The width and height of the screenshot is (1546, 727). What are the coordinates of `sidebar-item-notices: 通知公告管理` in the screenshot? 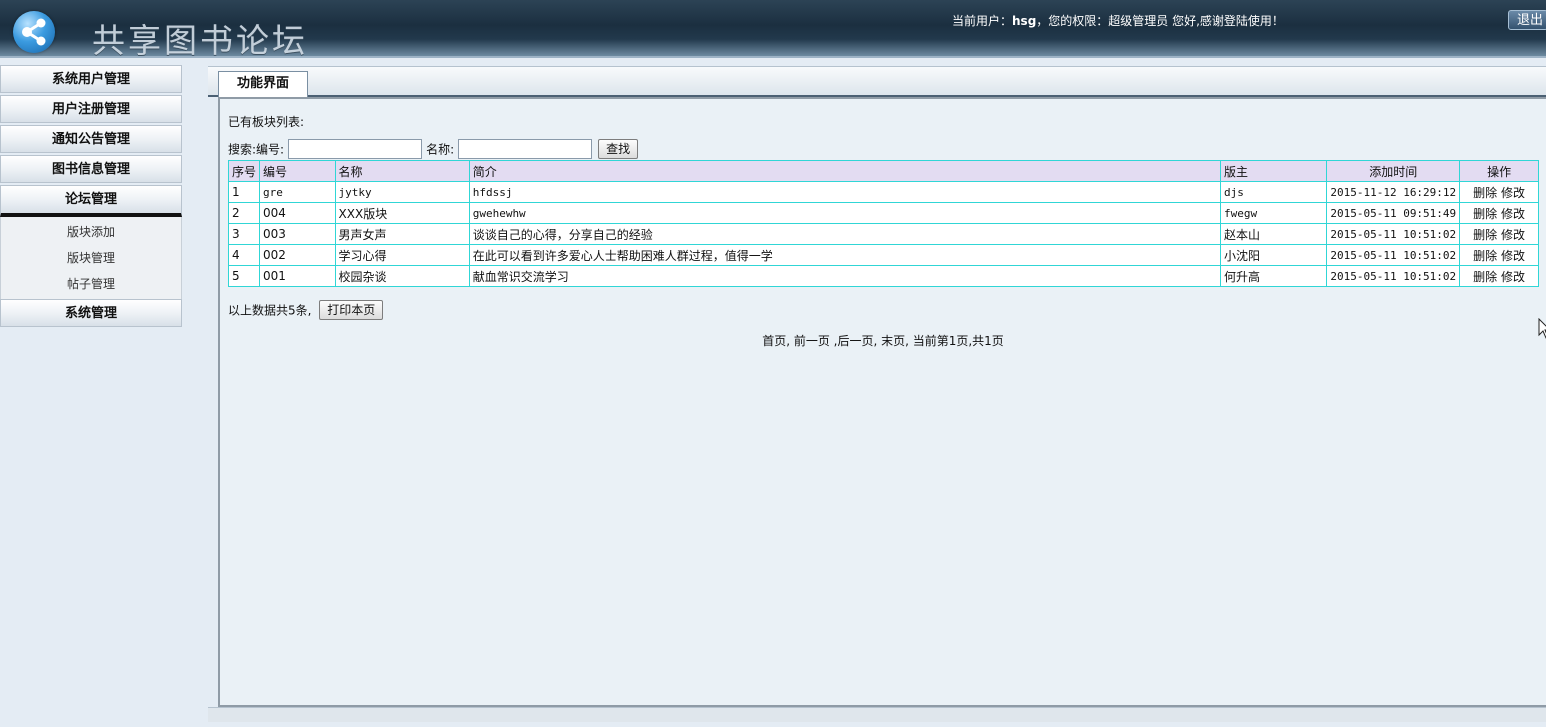 It's located at (91, 139).